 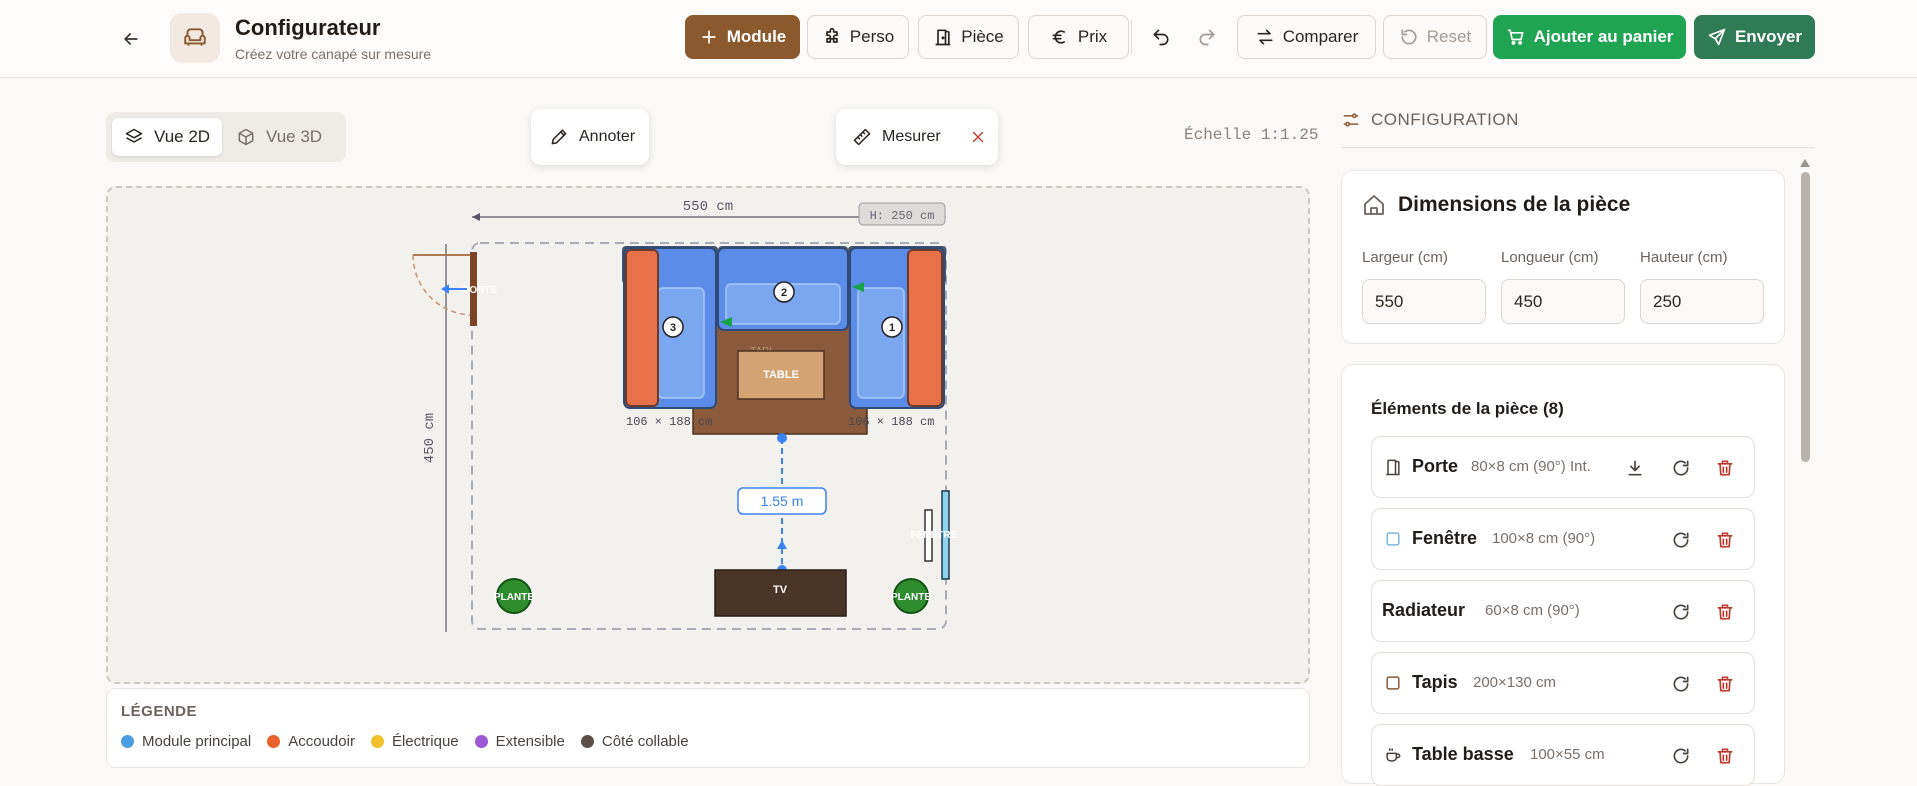 I want to click on window-icon, so click(x=1393, y=539).